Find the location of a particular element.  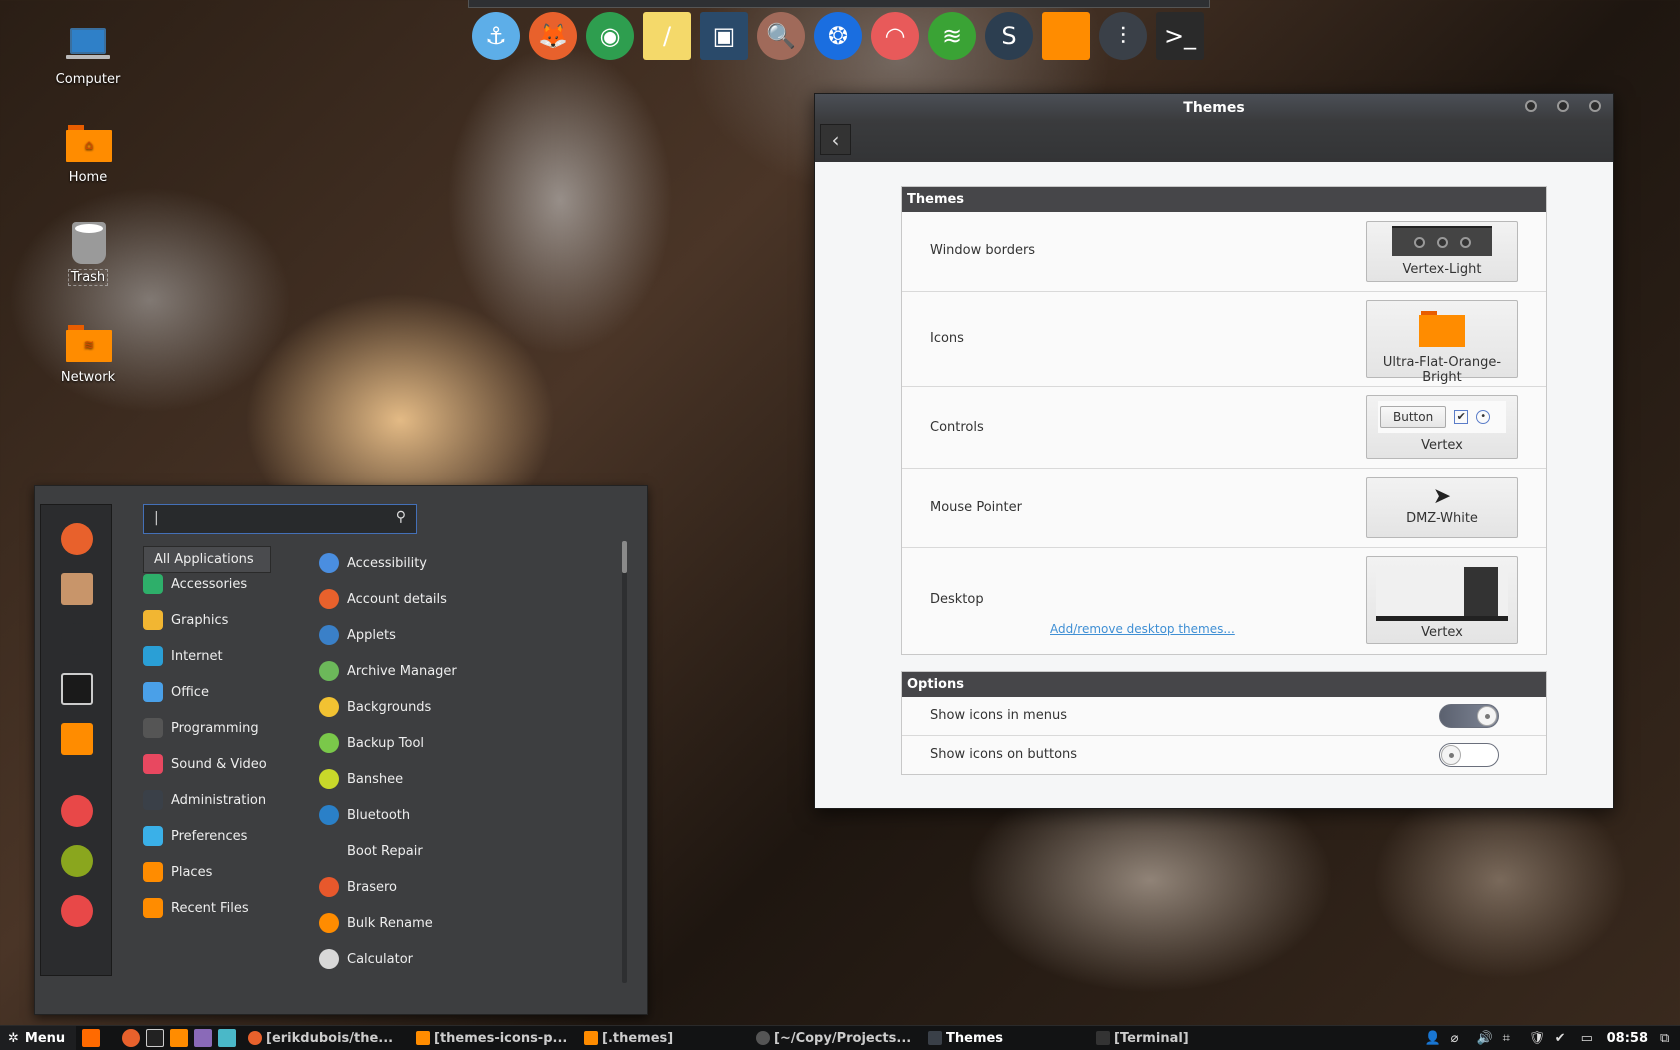

category-programming: Programming is located at coordinates (201, 728).